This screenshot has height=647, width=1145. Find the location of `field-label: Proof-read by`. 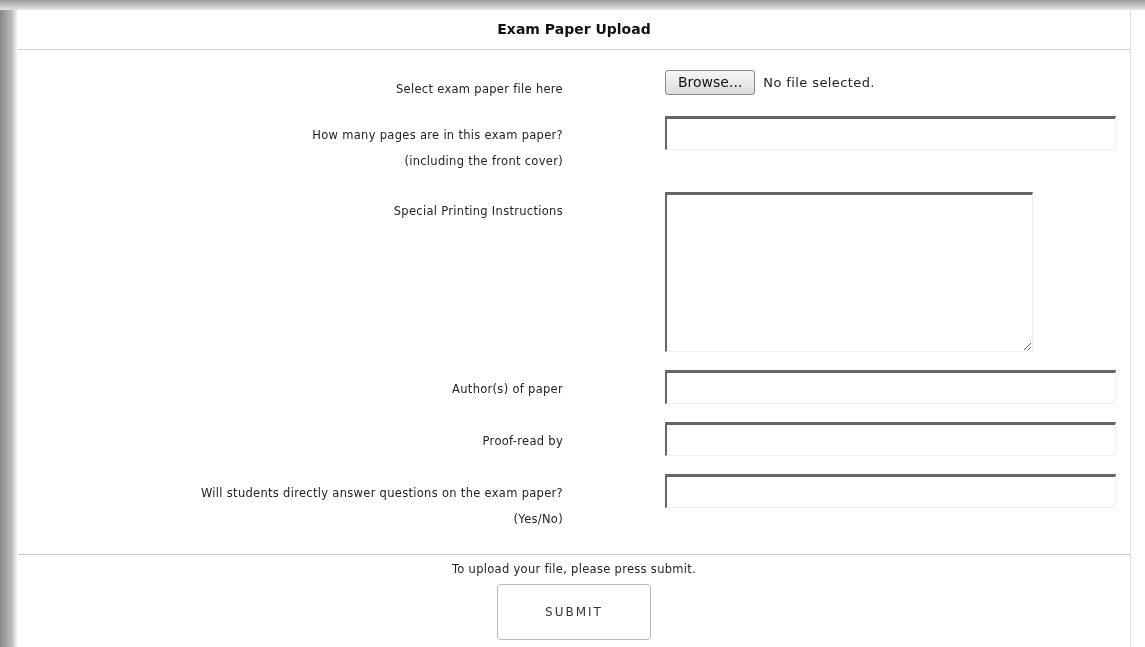

field-label: Proof-read by is located at coordinates (522, 441).